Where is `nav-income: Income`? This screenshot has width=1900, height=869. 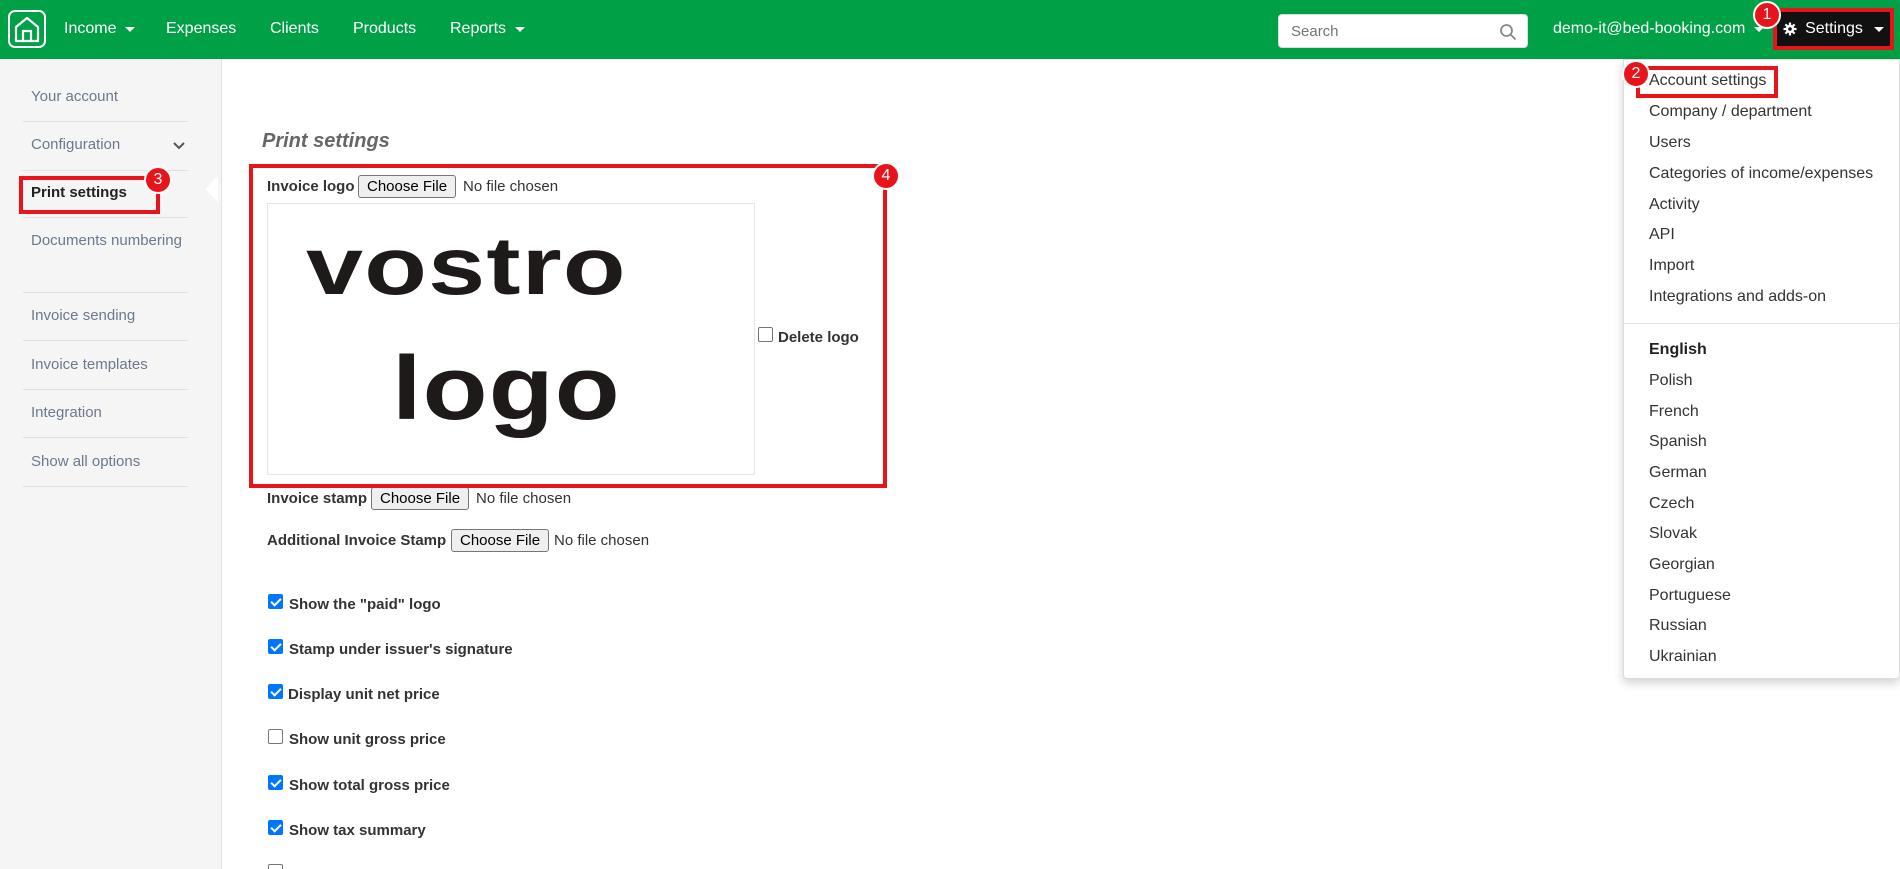 nav-income: Income is located at coordinates (100, 29).